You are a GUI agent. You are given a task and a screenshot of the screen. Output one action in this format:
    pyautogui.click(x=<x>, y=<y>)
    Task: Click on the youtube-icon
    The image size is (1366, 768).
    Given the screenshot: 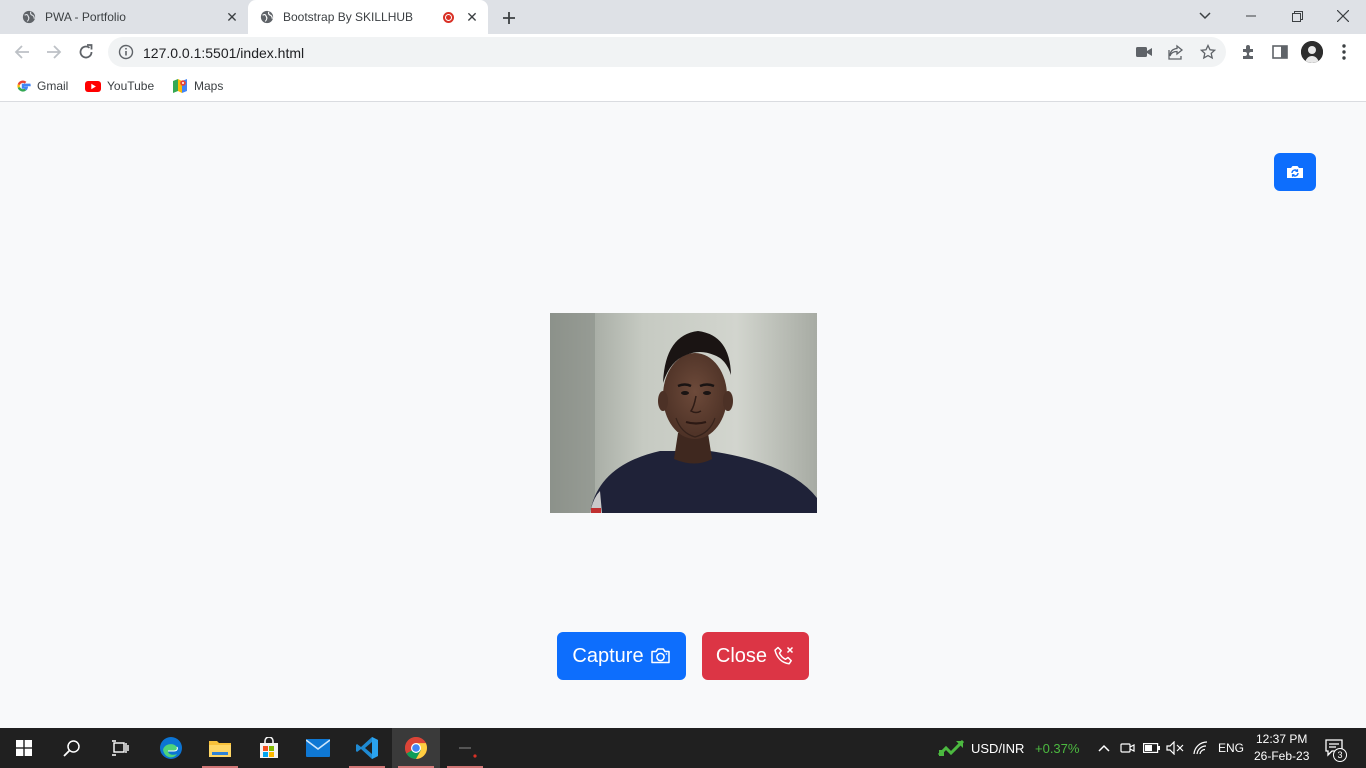 What is the action you would take?
    pyautogui.click(x=93, y=86)
    